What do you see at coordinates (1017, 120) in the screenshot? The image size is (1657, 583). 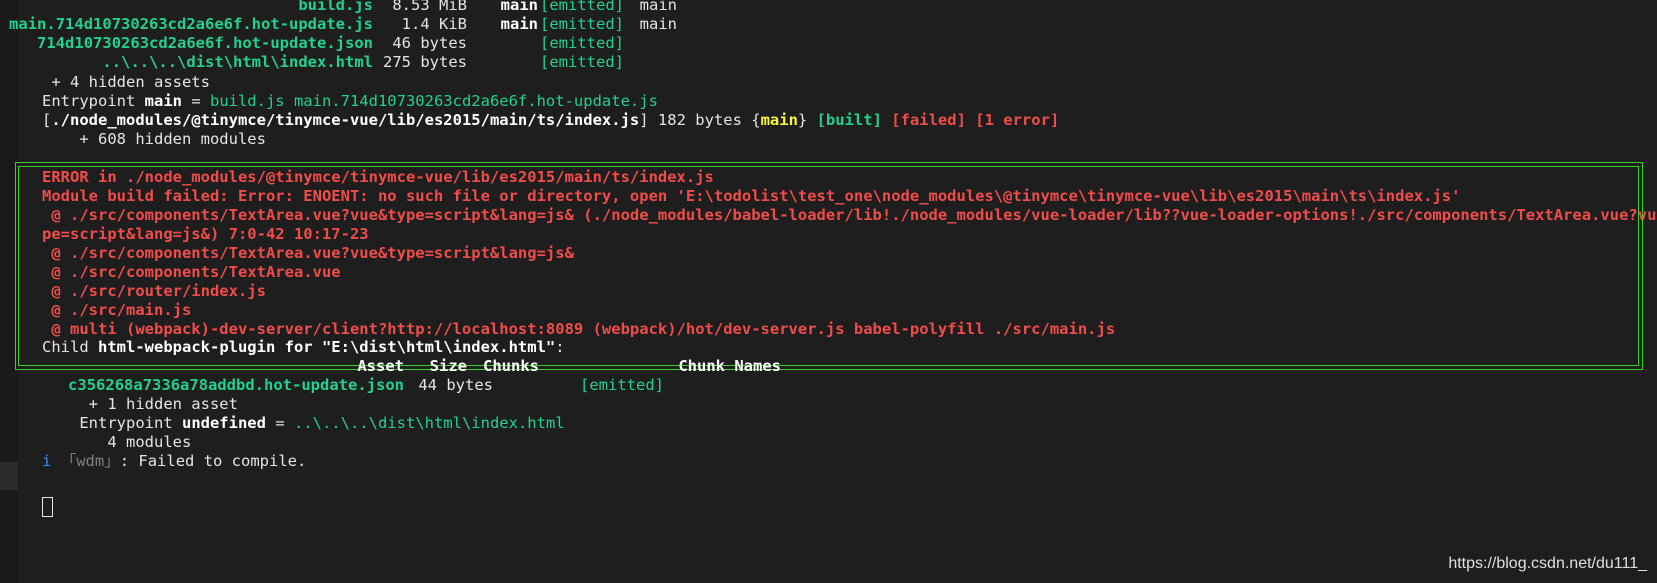 I see `module-error-badge: [1 error]` at bounding box center [1017, 120].